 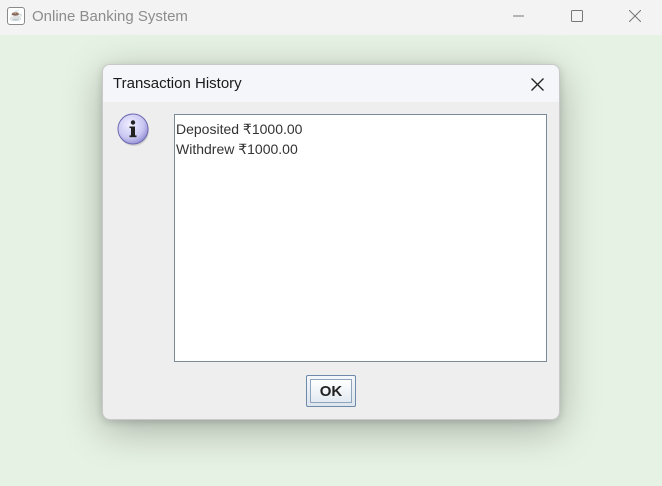 I want to click on minimize-icon, so click(x=518, y=16).